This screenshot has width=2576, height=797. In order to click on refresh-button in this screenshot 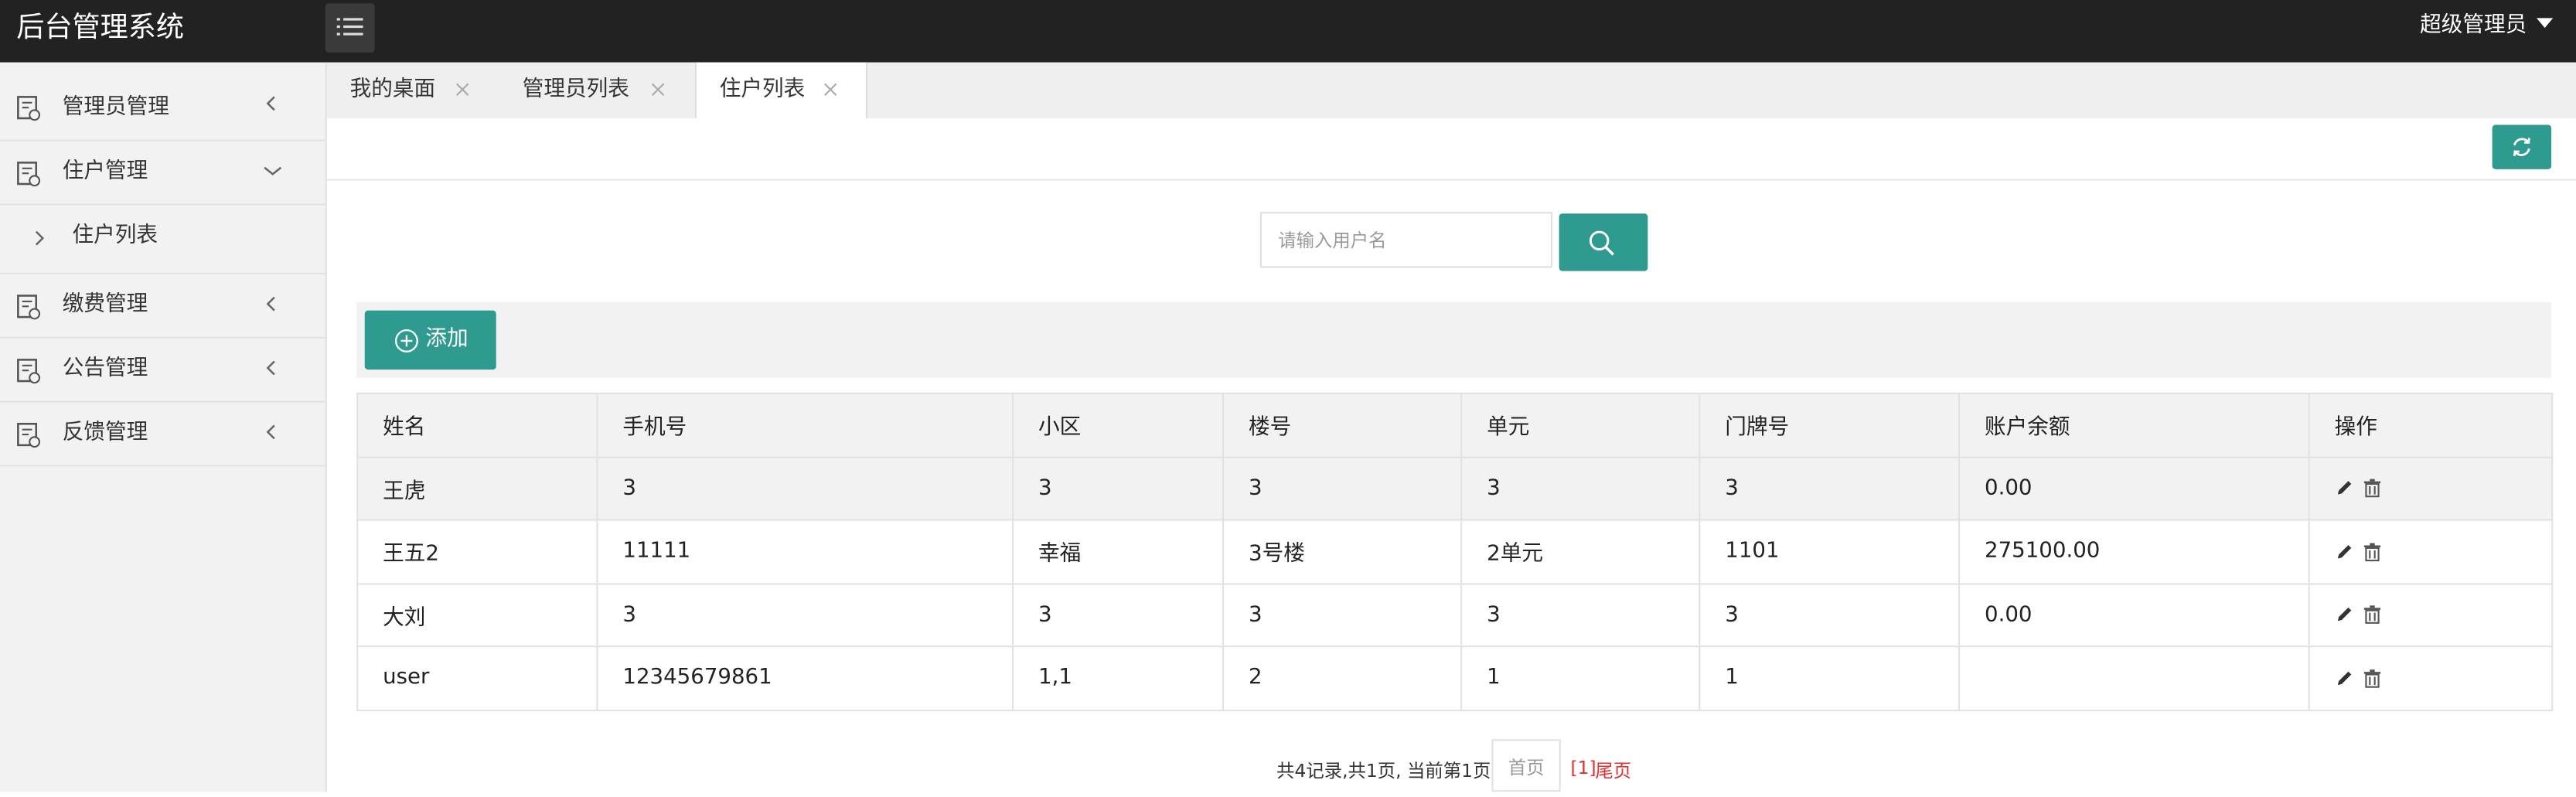, I will do `click(2522, 146)`.